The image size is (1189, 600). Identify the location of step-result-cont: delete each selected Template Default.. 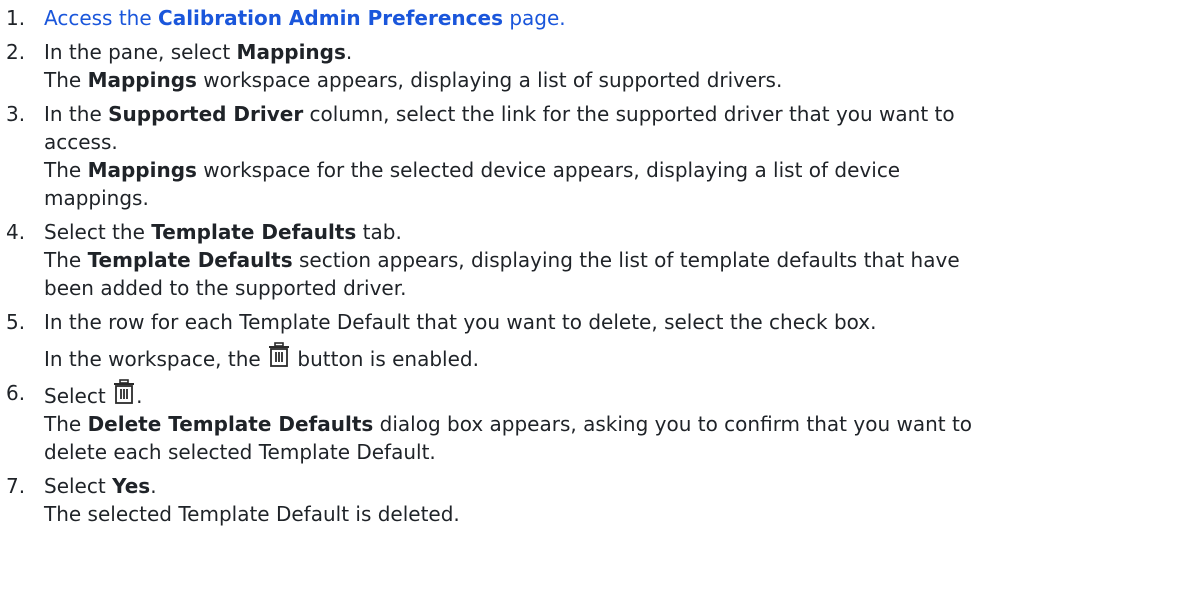
(240, 452).